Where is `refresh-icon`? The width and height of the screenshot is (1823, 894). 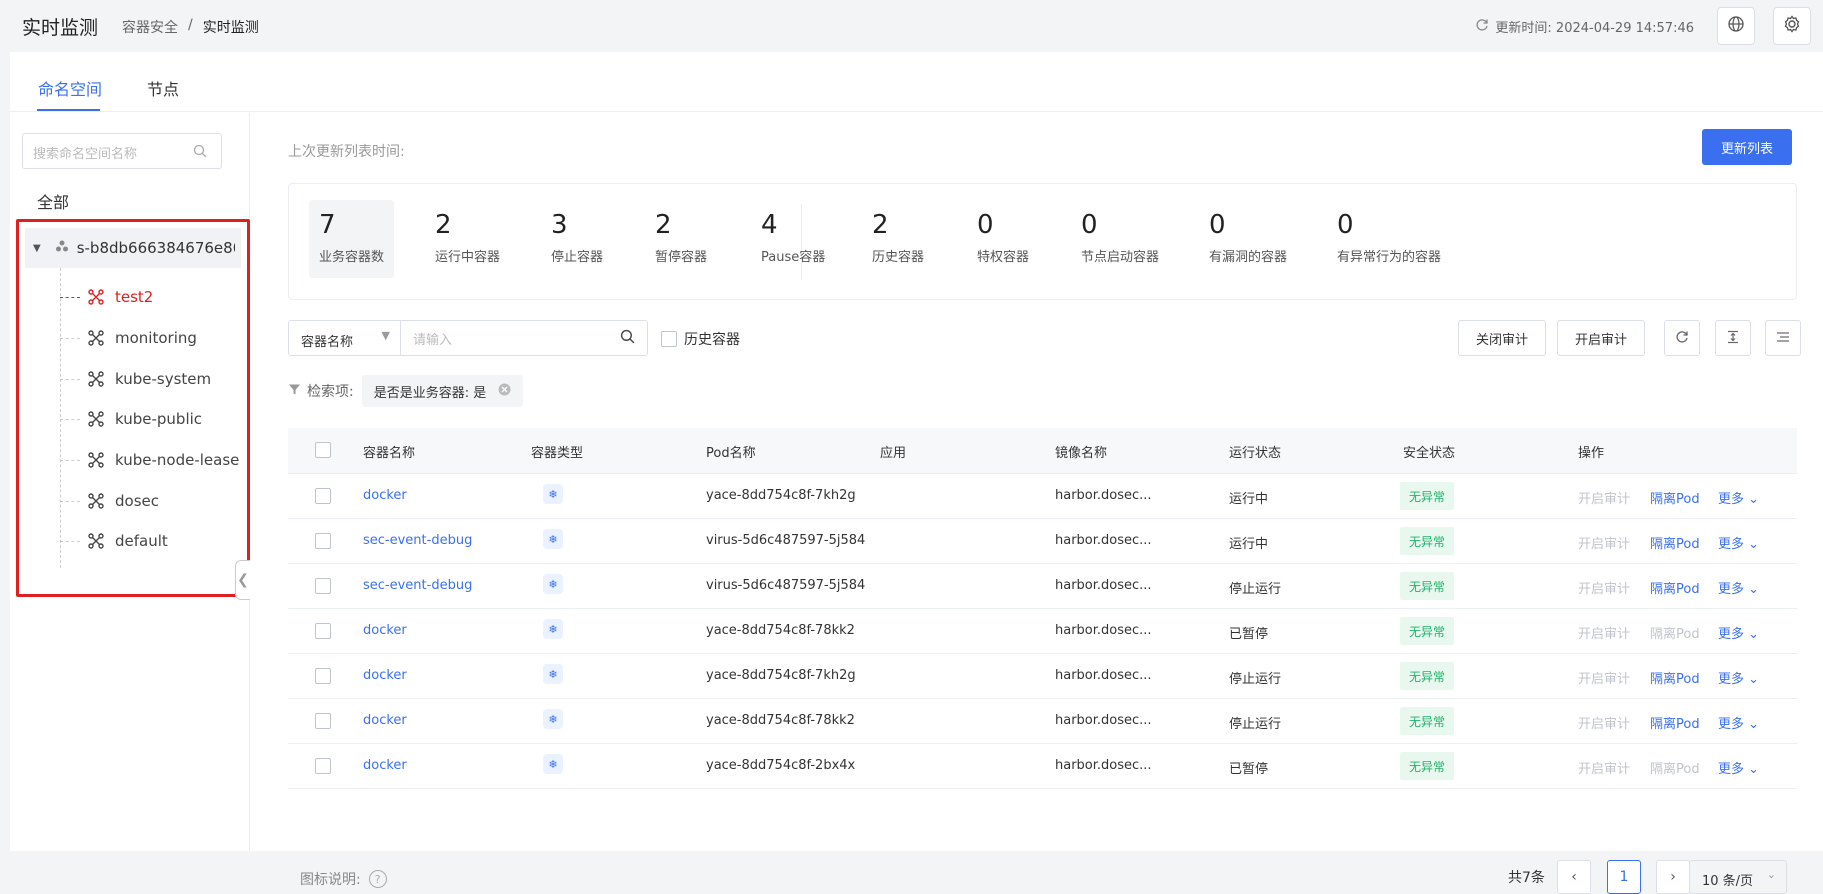
refresh-icon is located at coordinates (1482, 27).